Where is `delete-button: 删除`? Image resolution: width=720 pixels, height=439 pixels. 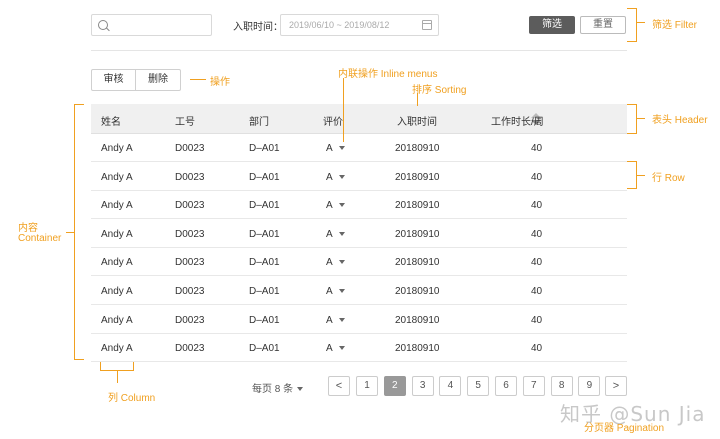 delete-button: 删除 is located at coordinates (158, 80).